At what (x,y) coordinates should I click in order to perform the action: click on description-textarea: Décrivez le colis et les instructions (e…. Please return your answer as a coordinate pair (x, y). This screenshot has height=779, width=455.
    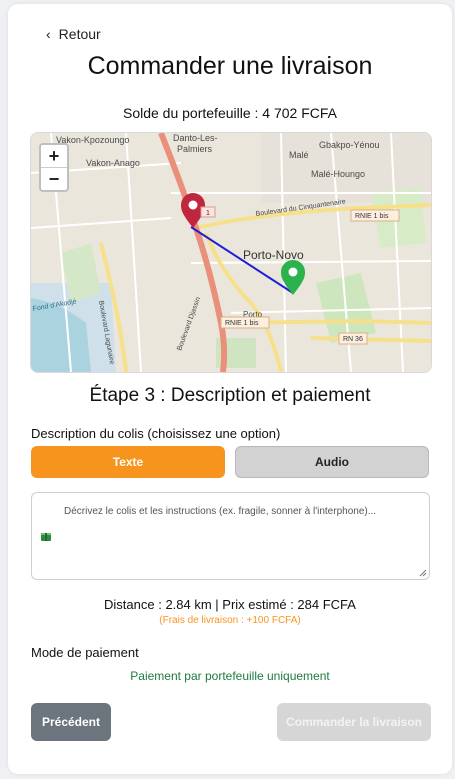
    Looking at the image, I should click on (230, 536).